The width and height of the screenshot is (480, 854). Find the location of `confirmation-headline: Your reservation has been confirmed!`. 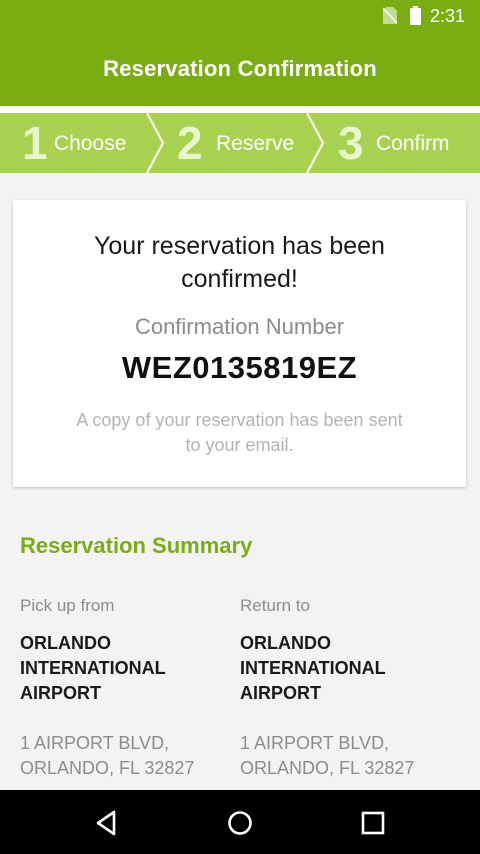

confirmation-headline: Your reservation has been confirmed! is located at coordinates (239, 263).